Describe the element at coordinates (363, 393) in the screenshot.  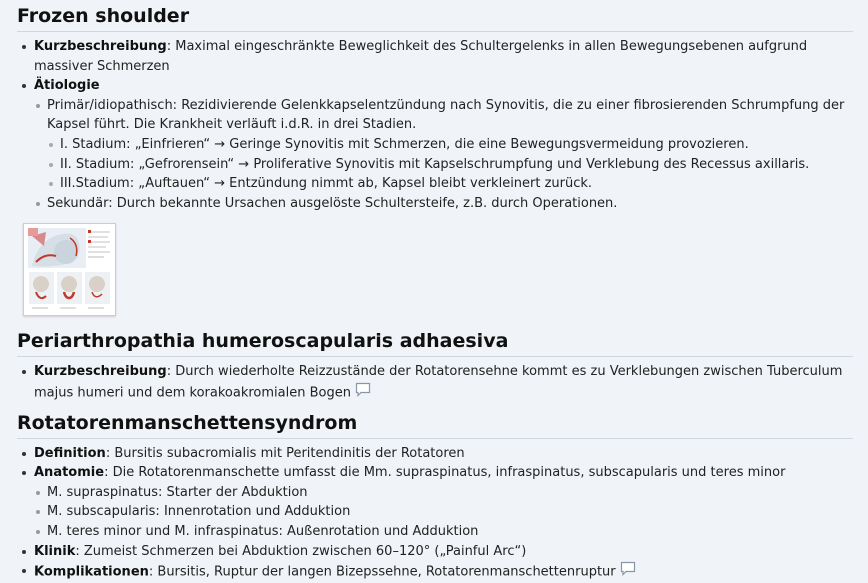
I see `comment-icon` at that location.